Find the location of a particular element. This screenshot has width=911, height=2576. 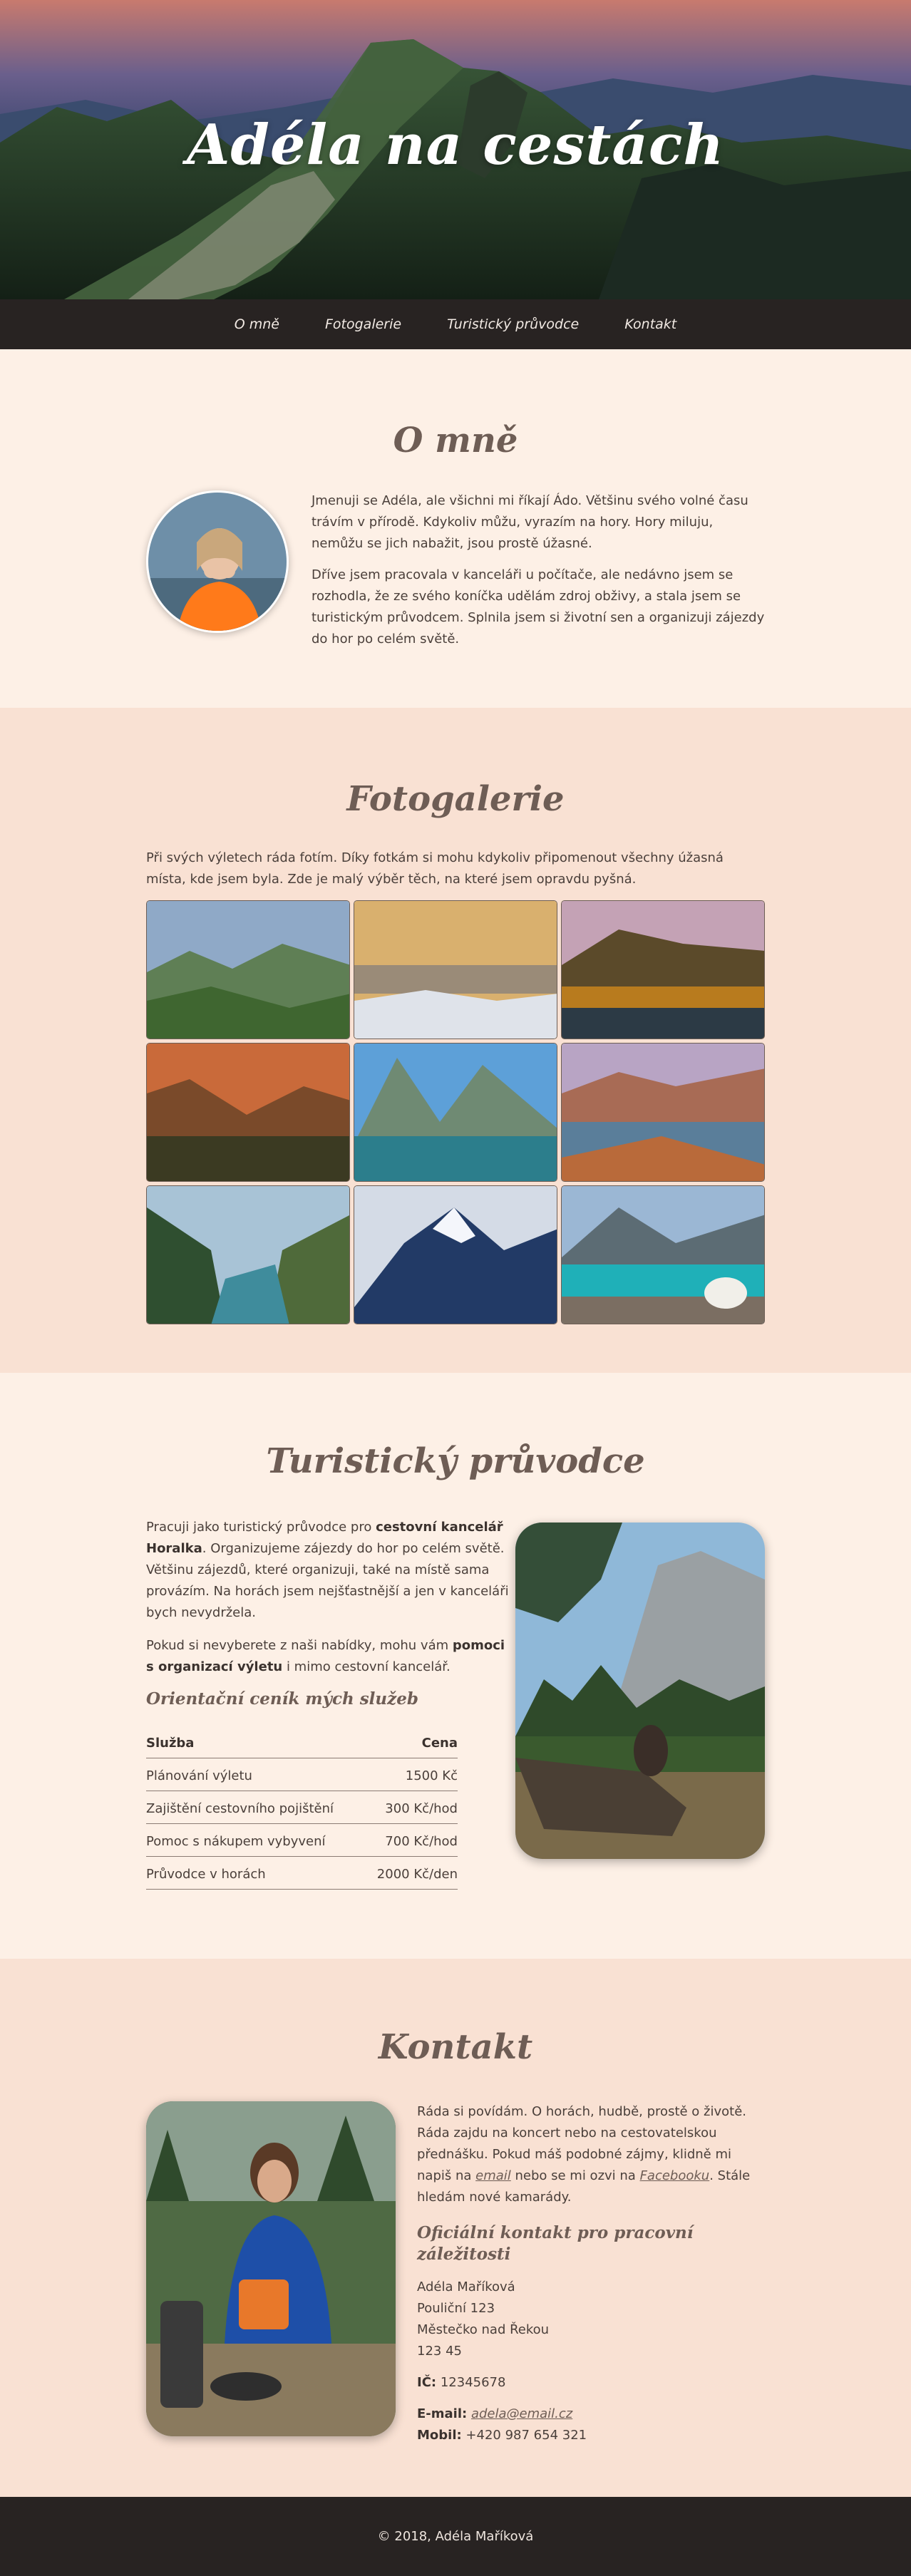

table-row: Plánování výletu 1500 Kč is located at coordinates (302, 1774).